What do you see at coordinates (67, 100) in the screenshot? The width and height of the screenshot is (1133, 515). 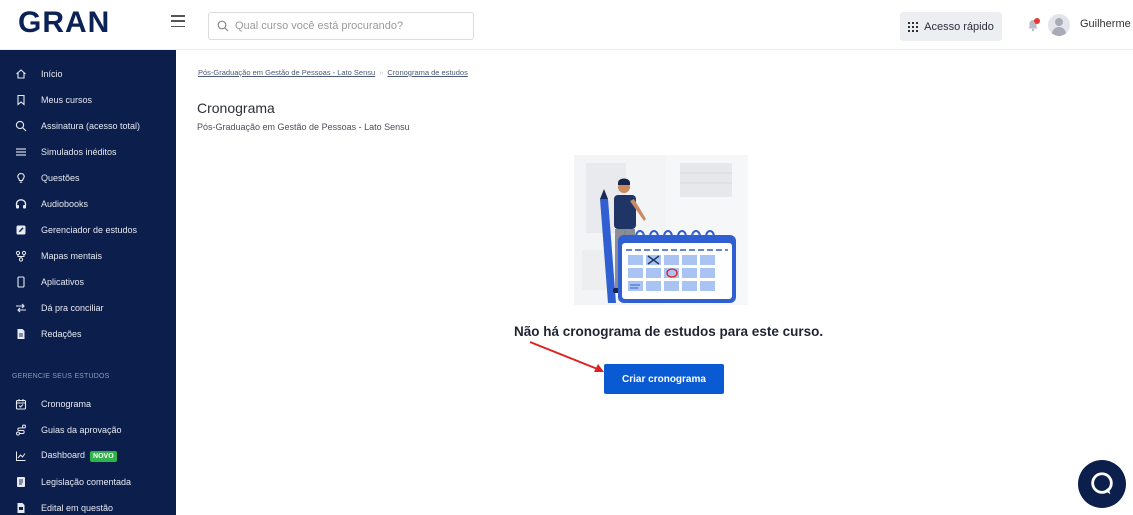 I see `sidebar-item-label: Meus cursos` at bounding box center [67, 100].